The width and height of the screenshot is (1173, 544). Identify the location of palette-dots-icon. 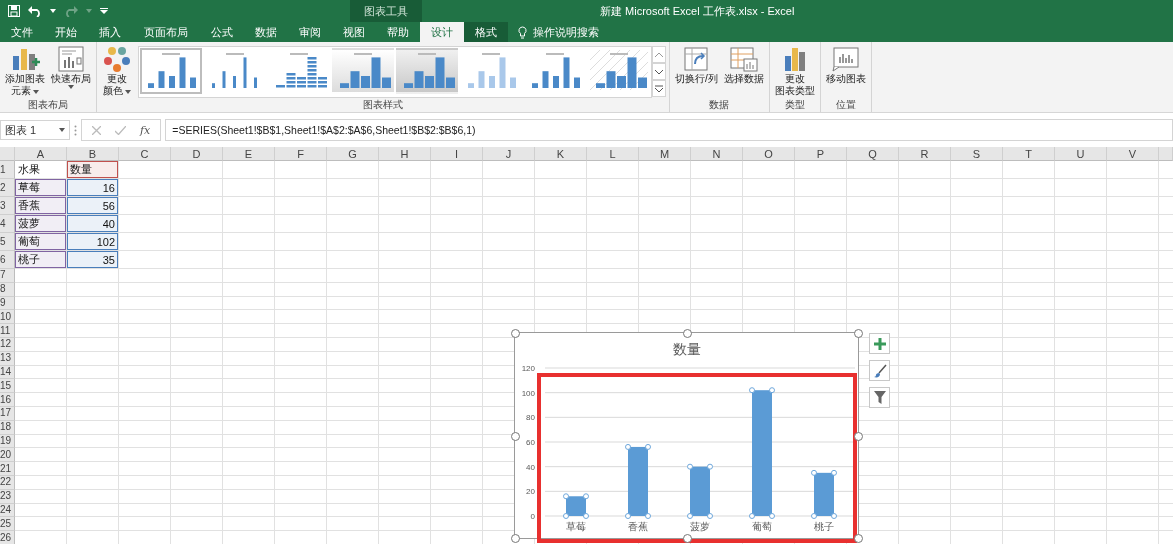
(117, 59).